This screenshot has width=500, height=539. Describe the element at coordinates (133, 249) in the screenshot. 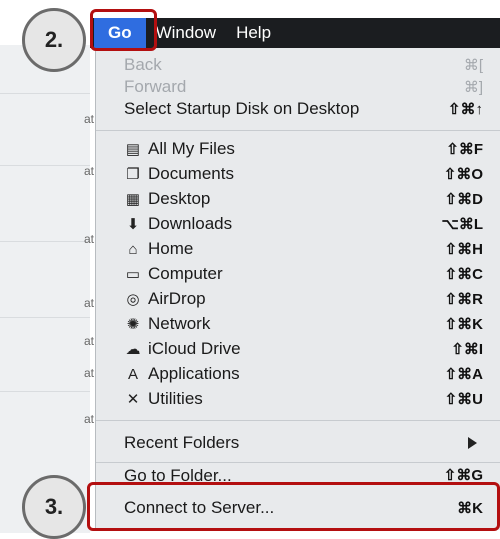

I see `home-icon: ⌂` at that location.